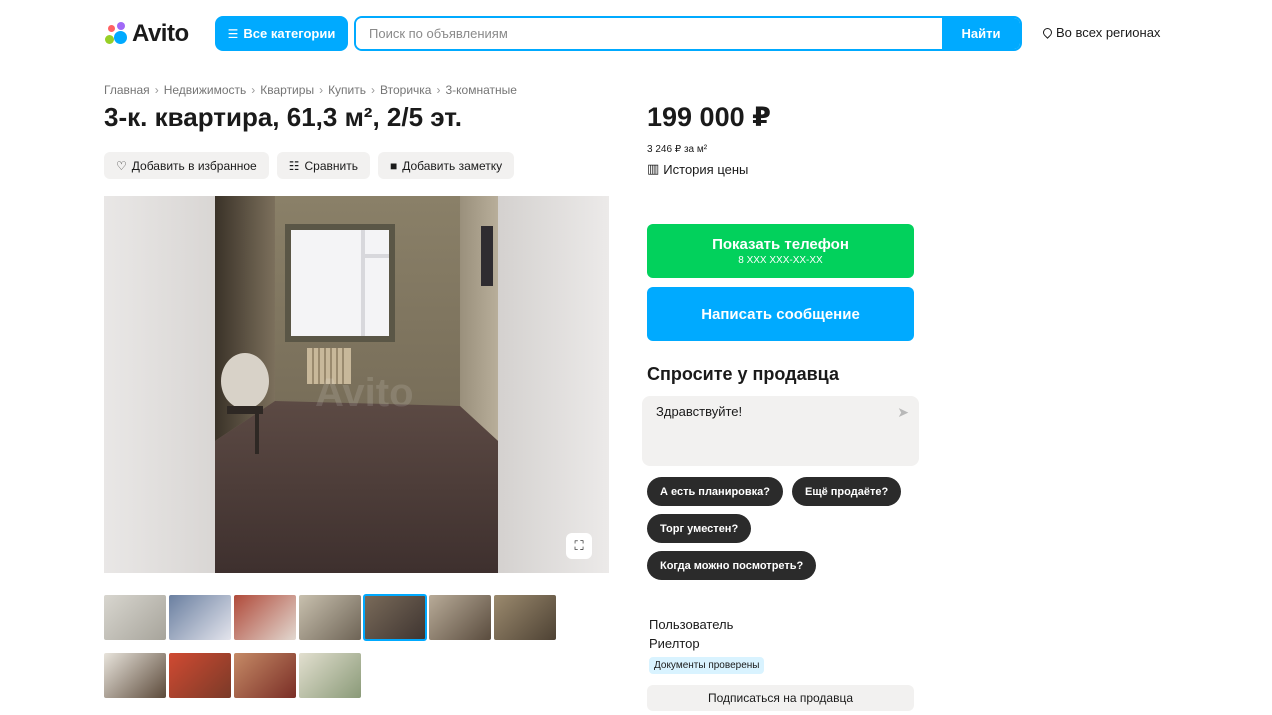 The image size is (1272, 715). I want to click on add-note-label: Добавить заметку, so click(452, 165).